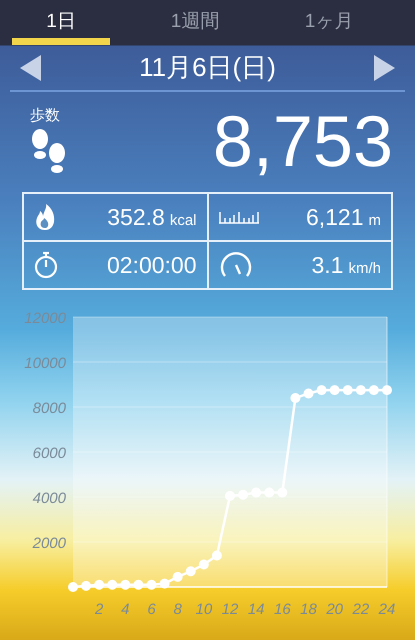  I want to click on x-axis-label: 2, so click(99, 609).